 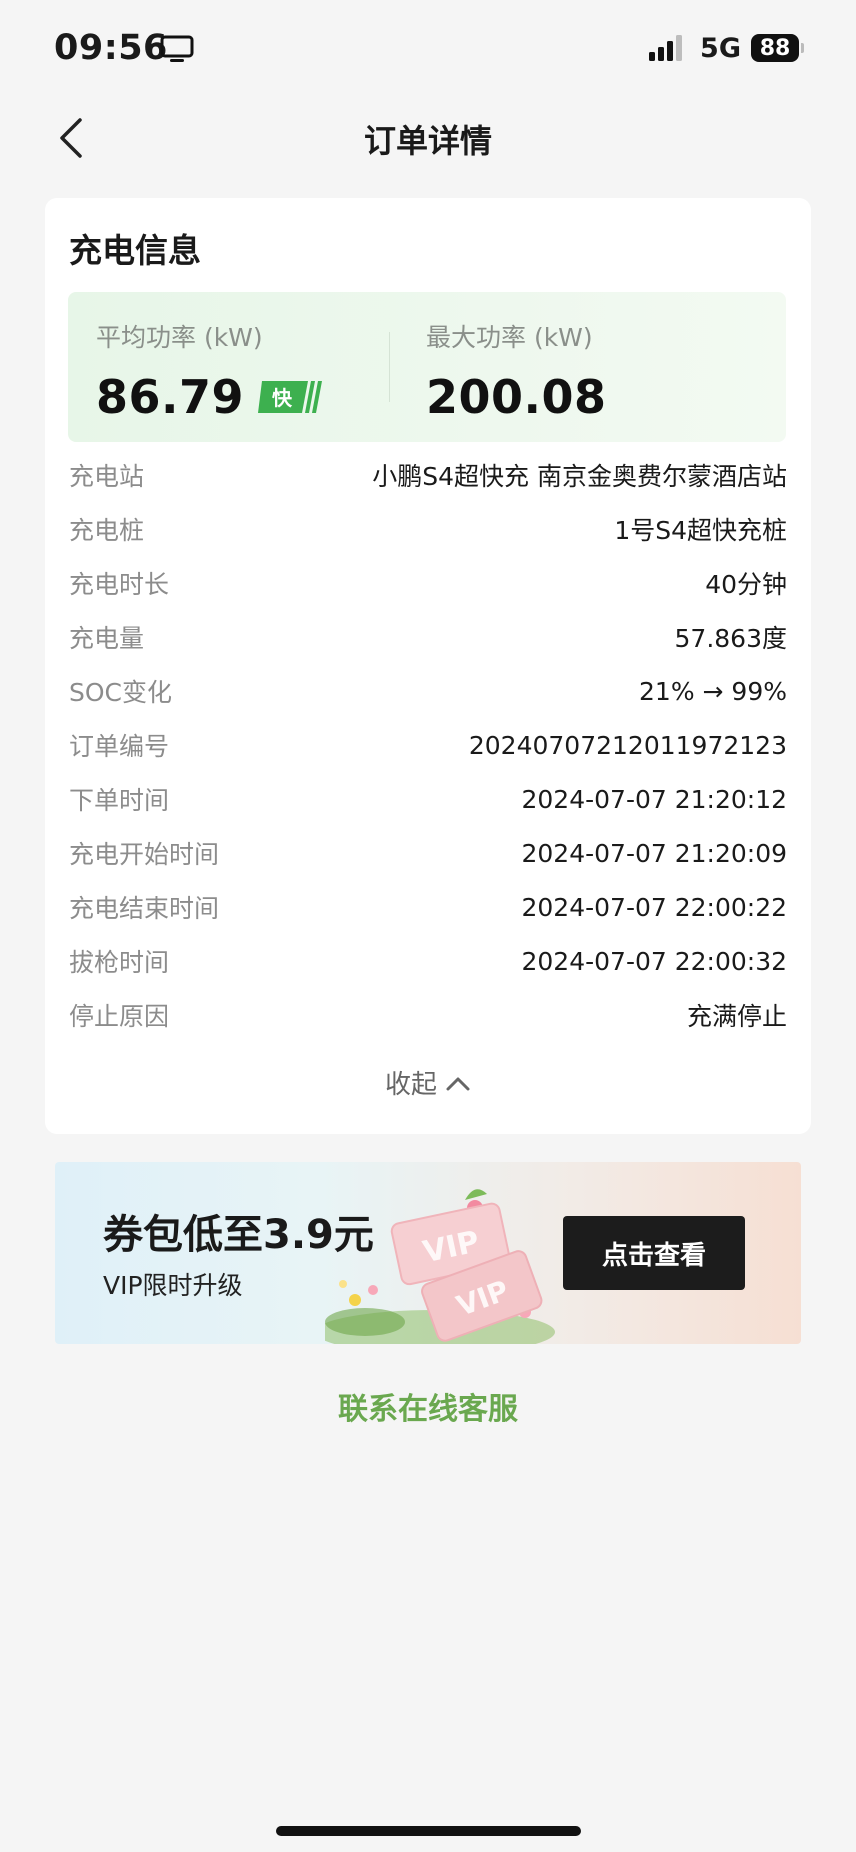 I want to click on info-value: 20240707212011972123, so click(x=627, y=745).